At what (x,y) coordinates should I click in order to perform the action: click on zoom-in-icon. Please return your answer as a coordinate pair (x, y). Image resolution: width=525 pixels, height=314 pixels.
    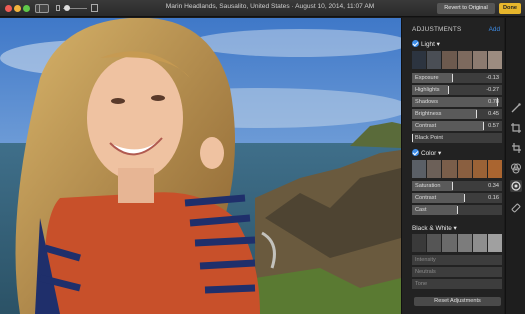
    Looking at the image, I should click on (94, 8).